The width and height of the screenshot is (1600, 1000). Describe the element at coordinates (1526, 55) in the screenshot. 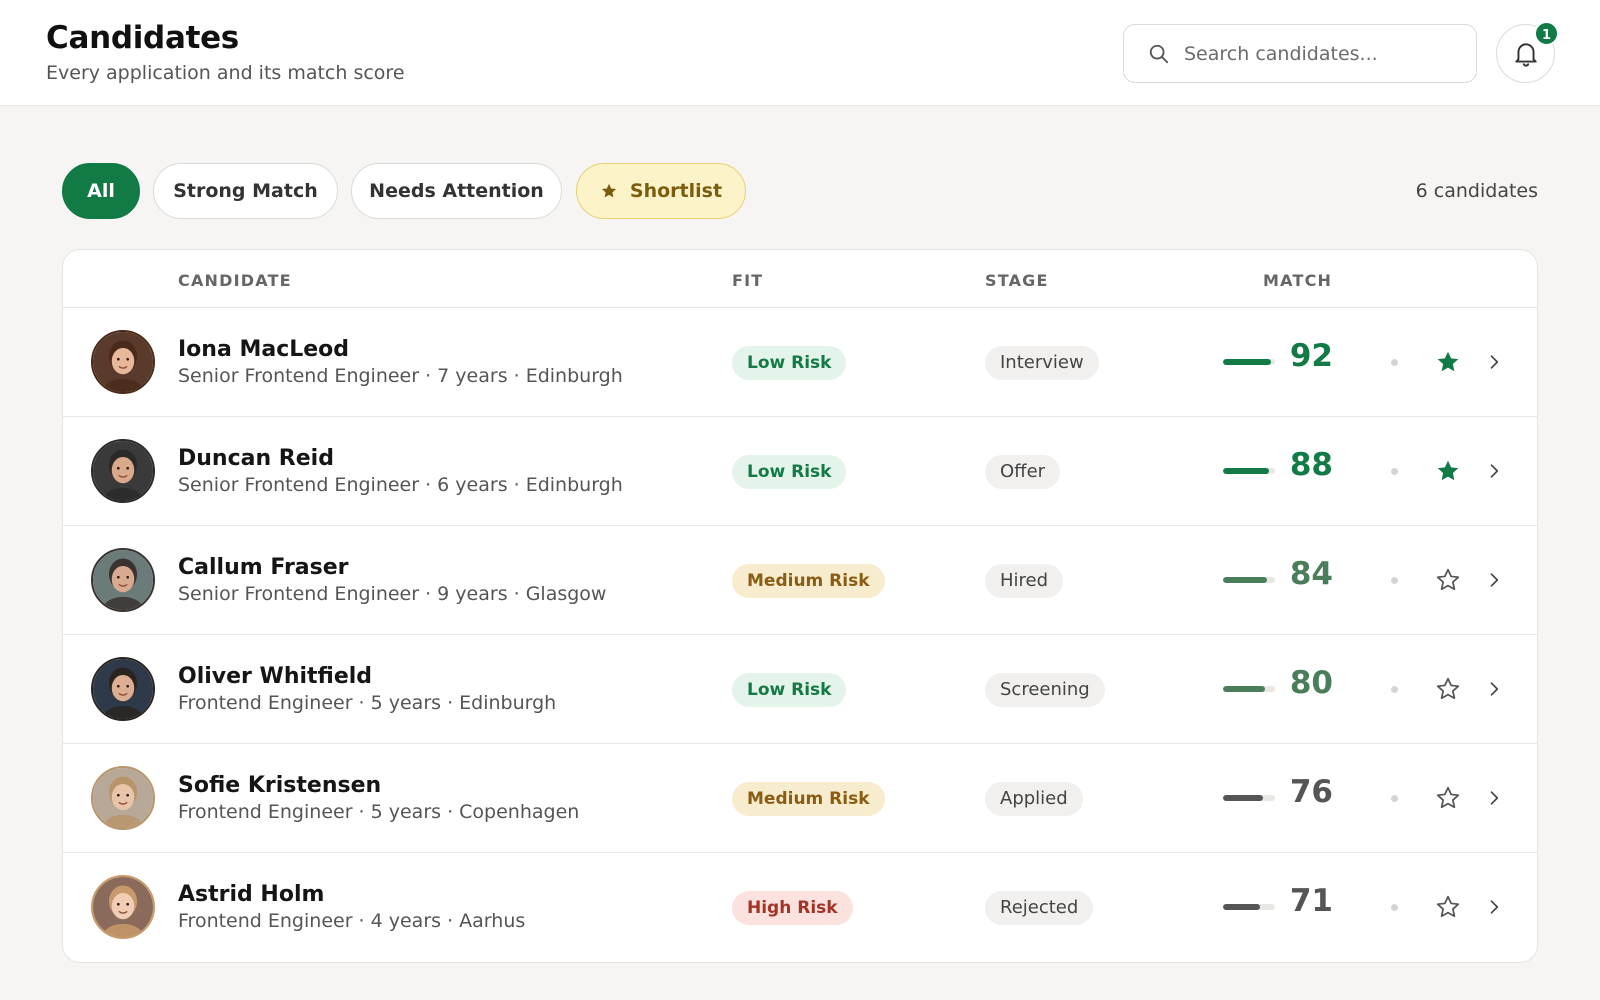

I see `bell-icon` at that location.